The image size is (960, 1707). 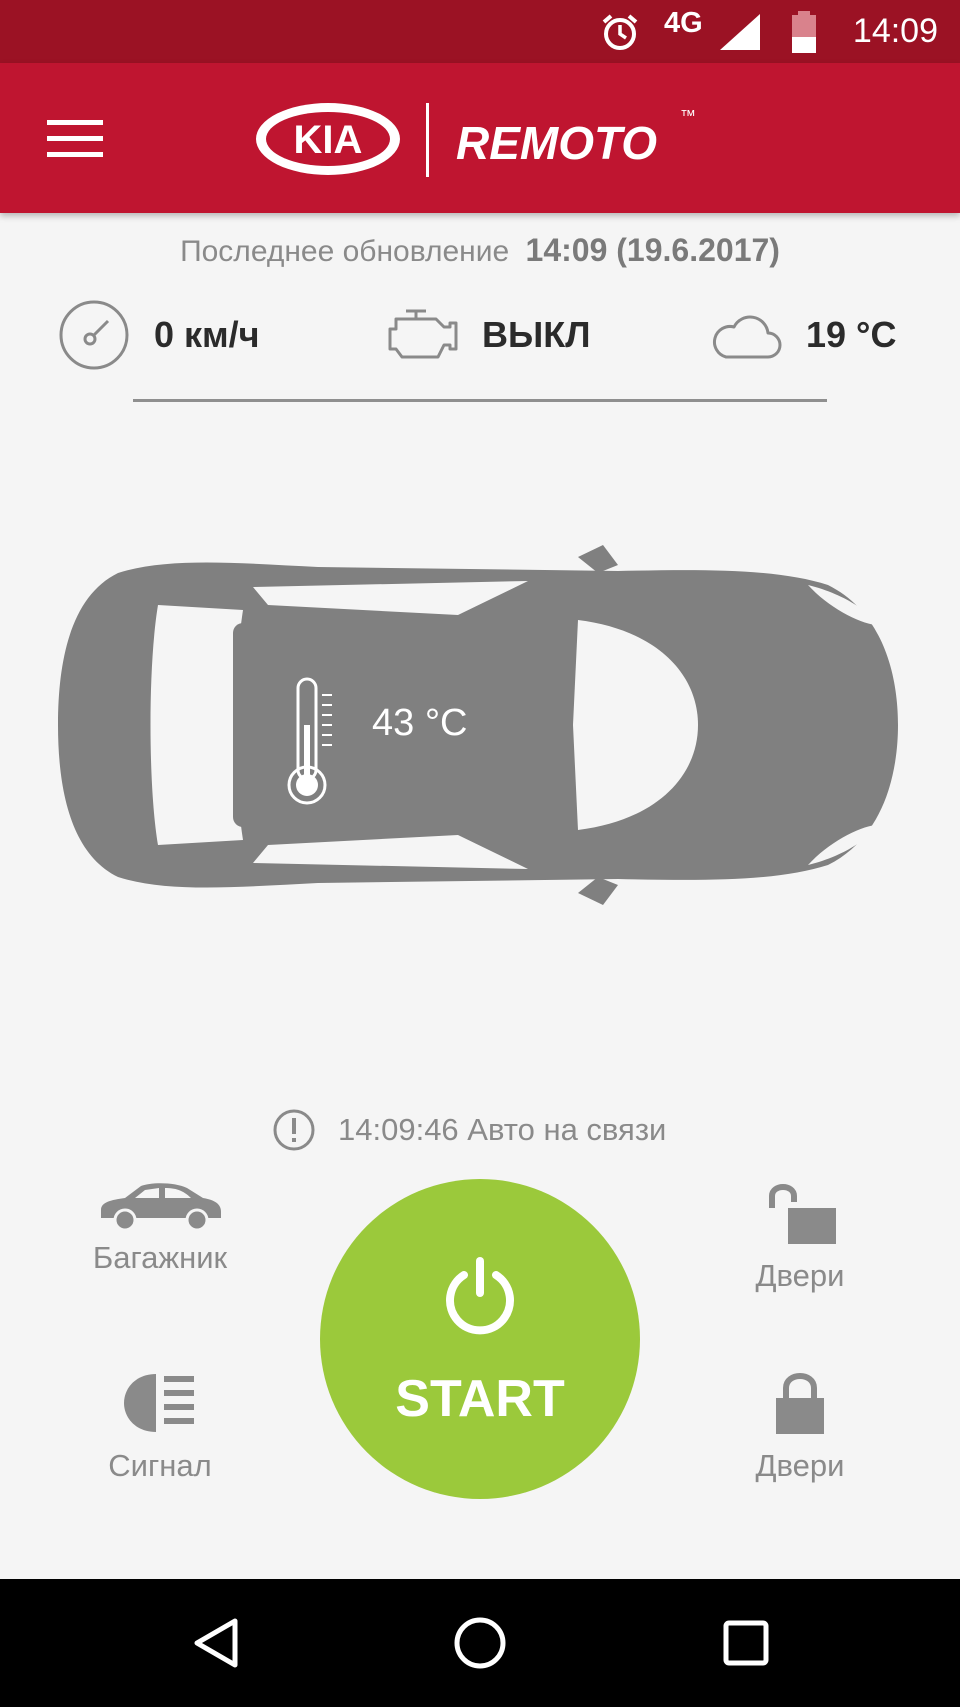 I want to click on recents-icon, so click(x=746, y=1643).